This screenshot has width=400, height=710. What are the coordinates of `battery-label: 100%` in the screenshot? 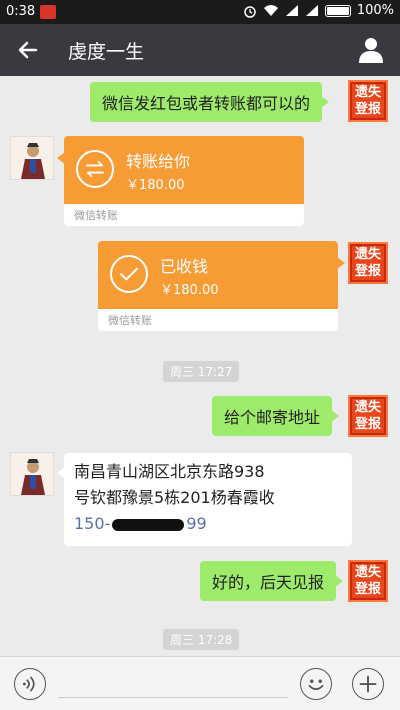 It's located at (375, 10).